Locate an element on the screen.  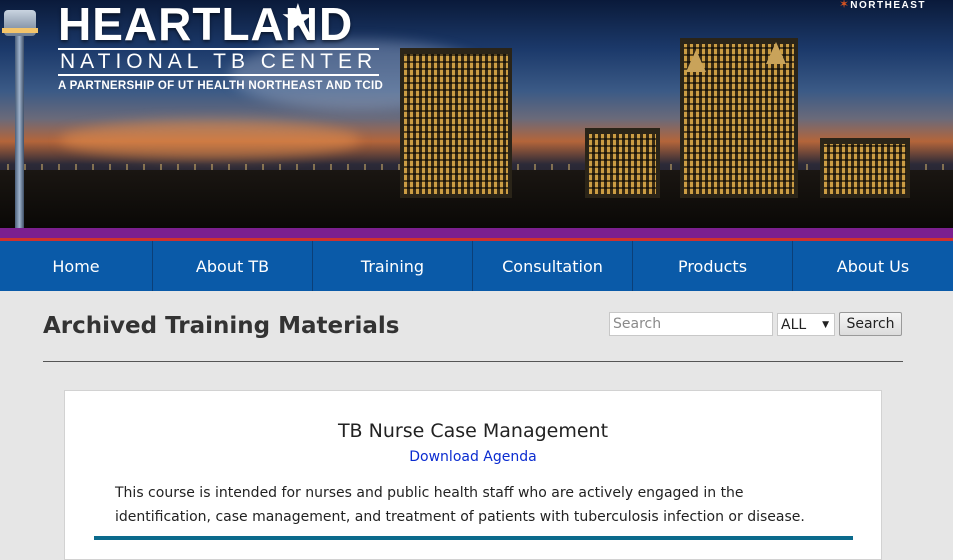
partner-logo-icon: ✶ is located at coordinates (843, 5).